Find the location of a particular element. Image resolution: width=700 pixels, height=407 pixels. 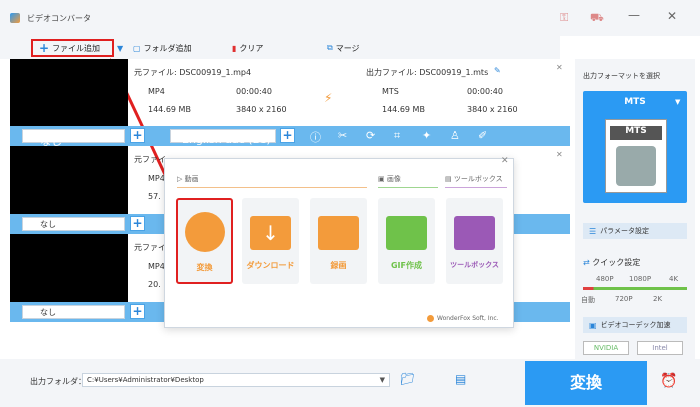

mts-icon-label: MTS is located at coordinates (636, 133).